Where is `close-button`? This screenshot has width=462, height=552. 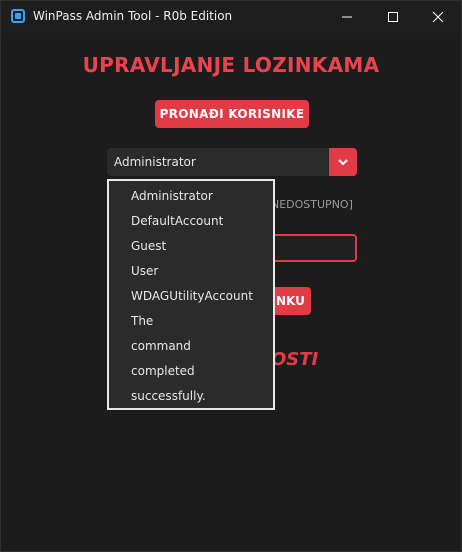 close-button is located at coordinates (438, 17).